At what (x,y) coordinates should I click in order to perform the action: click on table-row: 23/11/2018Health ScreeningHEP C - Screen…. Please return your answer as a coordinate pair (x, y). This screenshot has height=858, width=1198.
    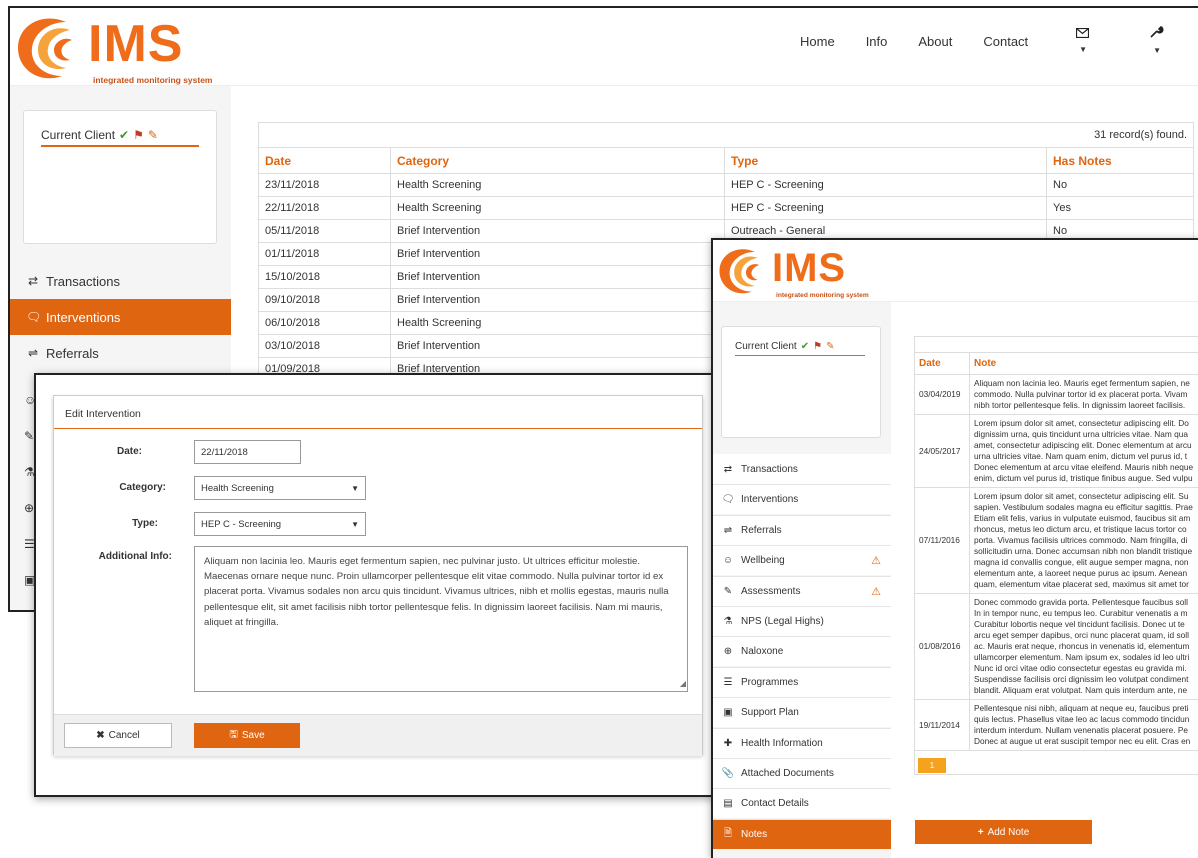
    Looking at the image, I should click on (726, 185).